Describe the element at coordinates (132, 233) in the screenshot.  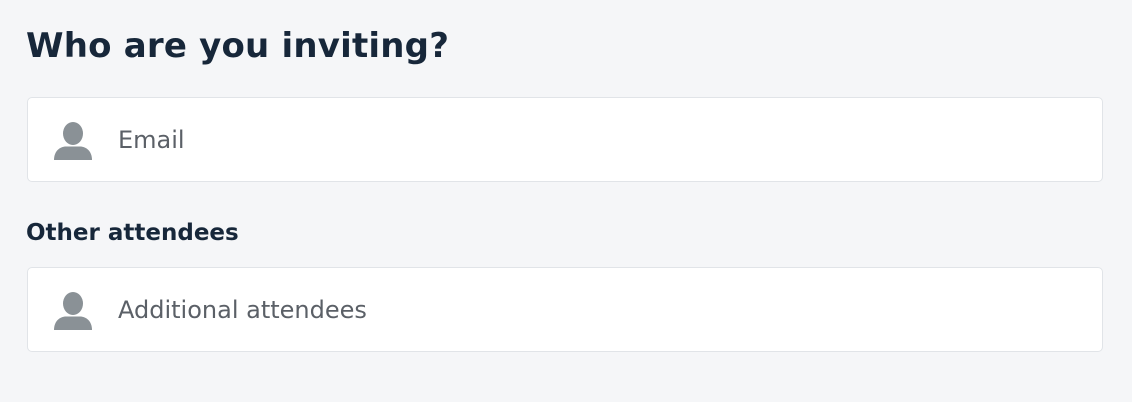
I see `other-attendees-label: Other attendees` at that location.